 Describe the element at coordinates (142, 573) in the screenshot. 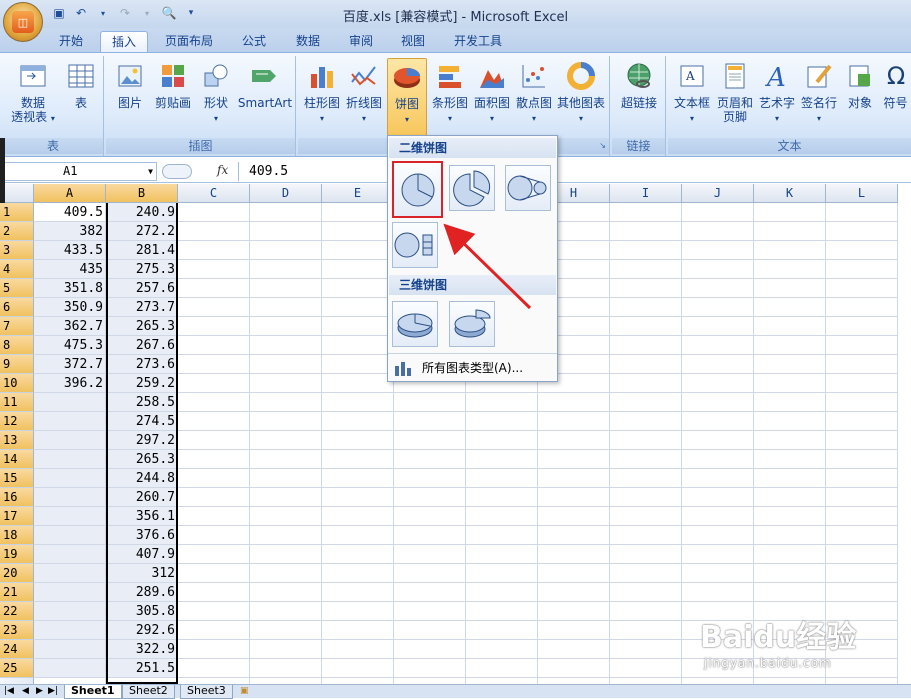

I see `cell-b20: 312` at that location.